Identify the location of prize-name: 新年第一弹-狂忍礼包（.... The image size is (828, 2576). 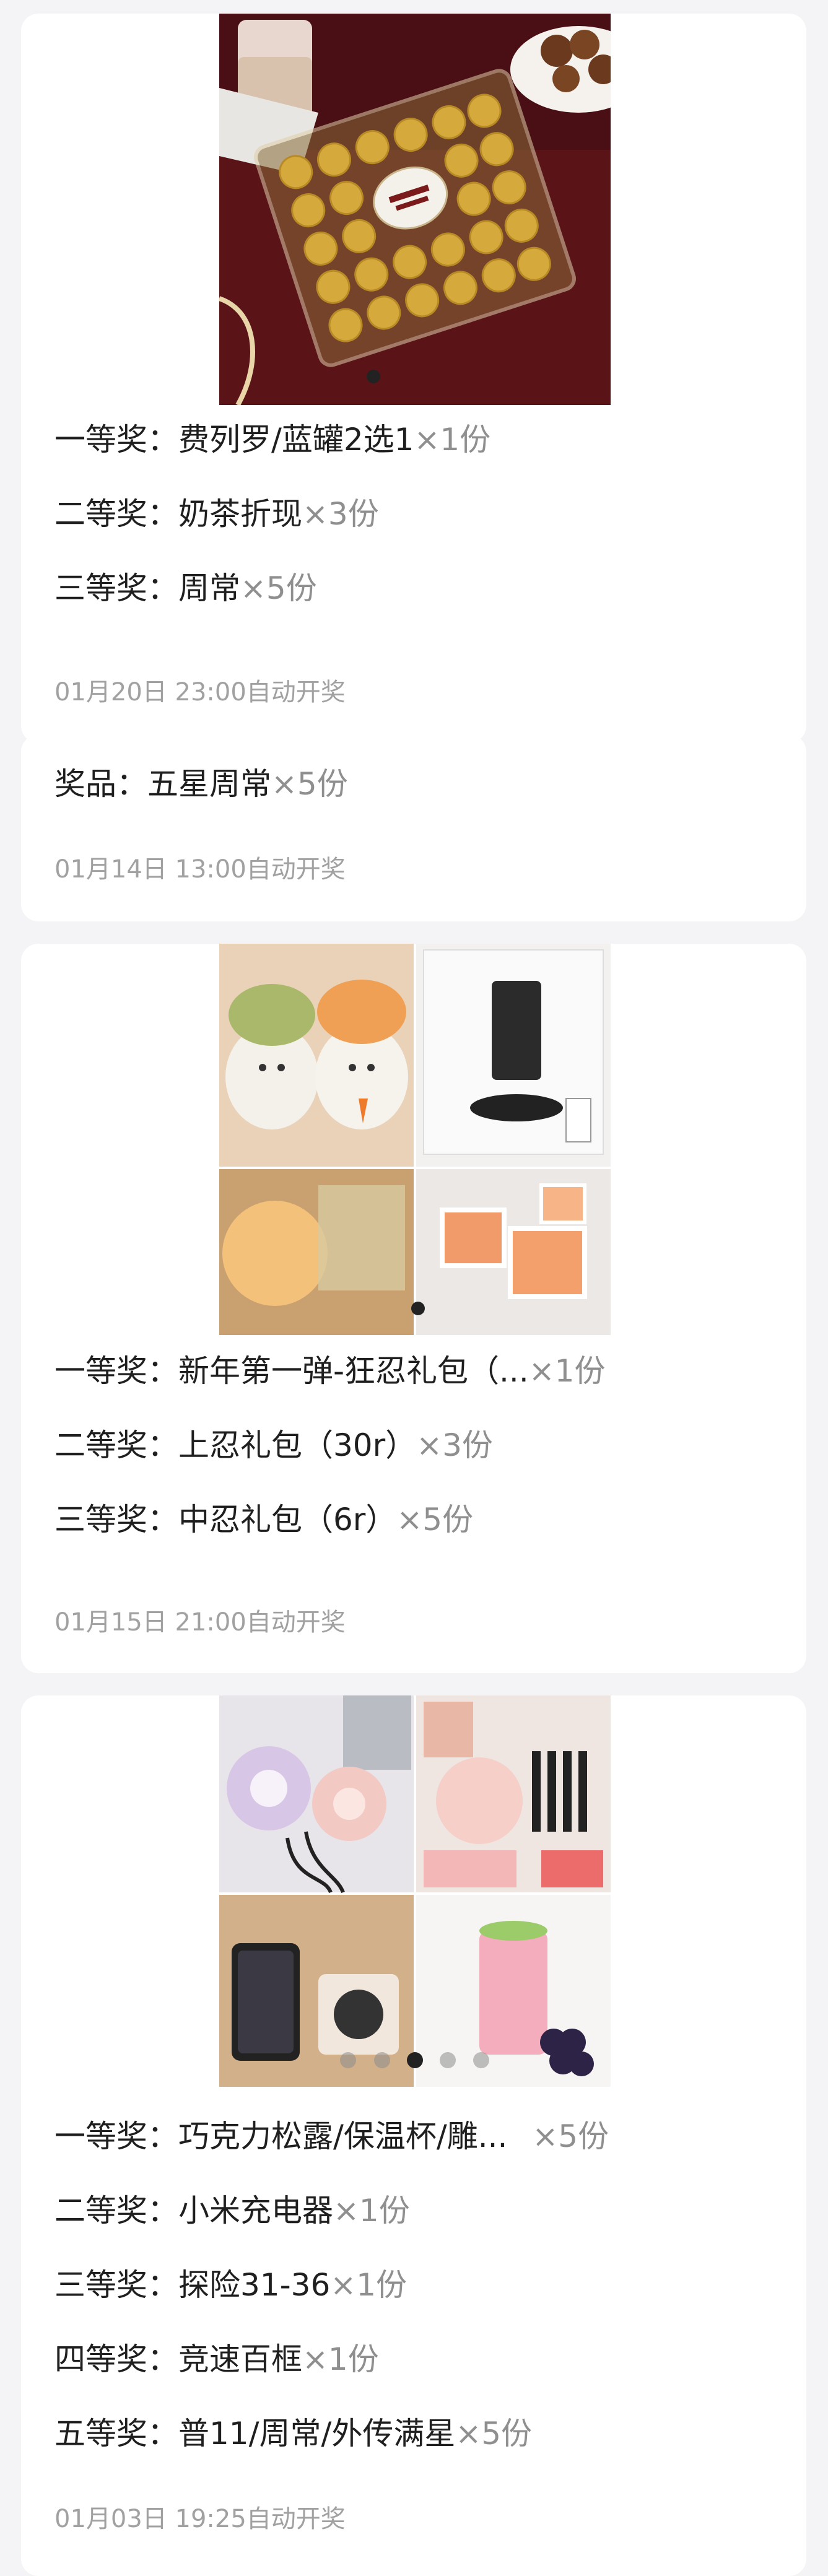
(354, 1371).